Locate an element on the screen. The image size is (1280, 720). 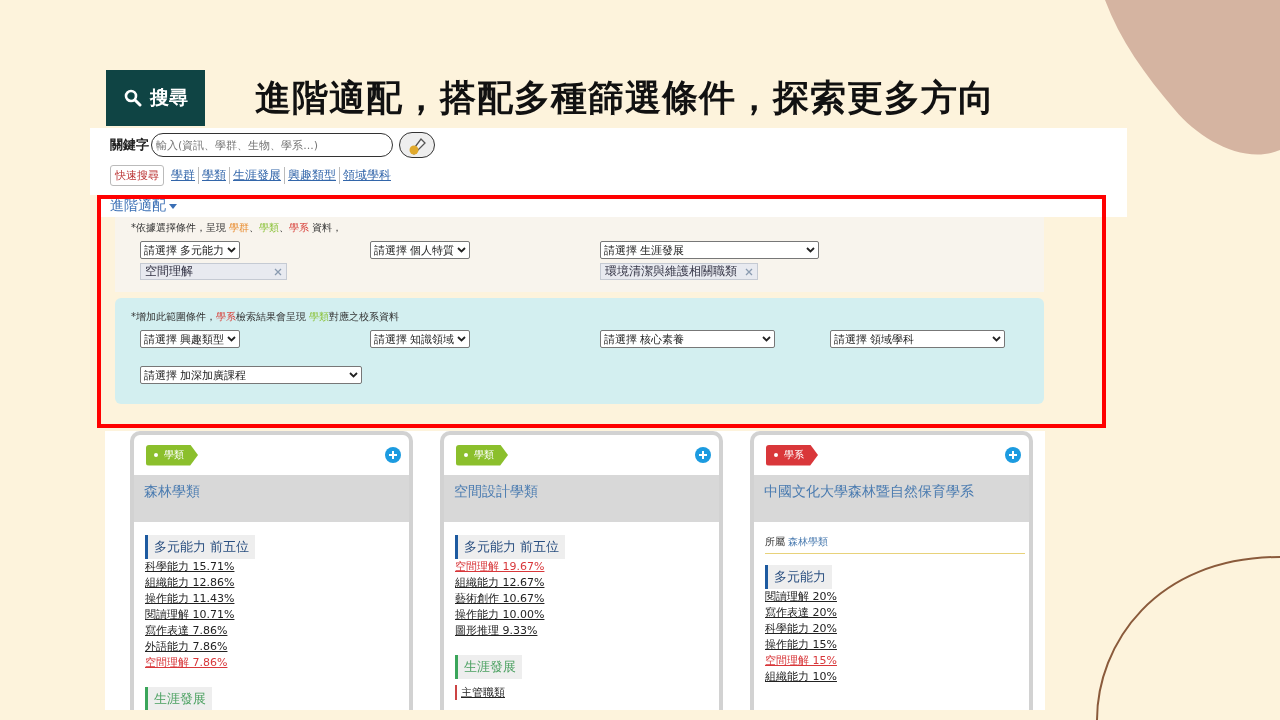
card-title: 空間設計學類 is located at coordinates (496, 492).